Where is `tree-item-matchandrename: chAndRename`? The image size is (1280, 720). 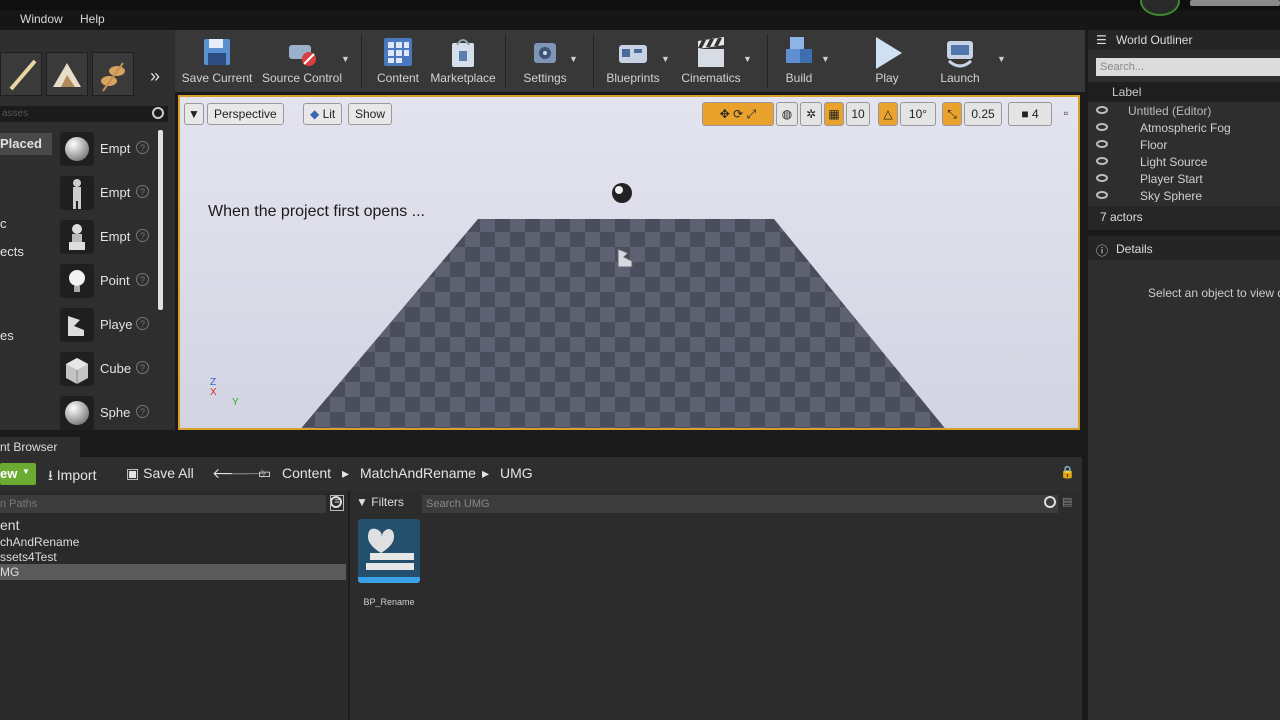
tree-item-matchandrename: chAndRename is located at coordinates (39, 542).